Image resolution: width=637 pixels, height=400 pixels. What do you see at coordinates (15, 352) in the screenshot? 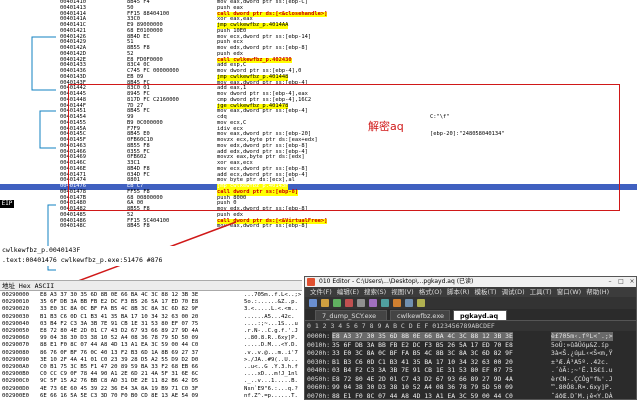
I see `dump-address: 00290080` at bounding box center [15, 352].